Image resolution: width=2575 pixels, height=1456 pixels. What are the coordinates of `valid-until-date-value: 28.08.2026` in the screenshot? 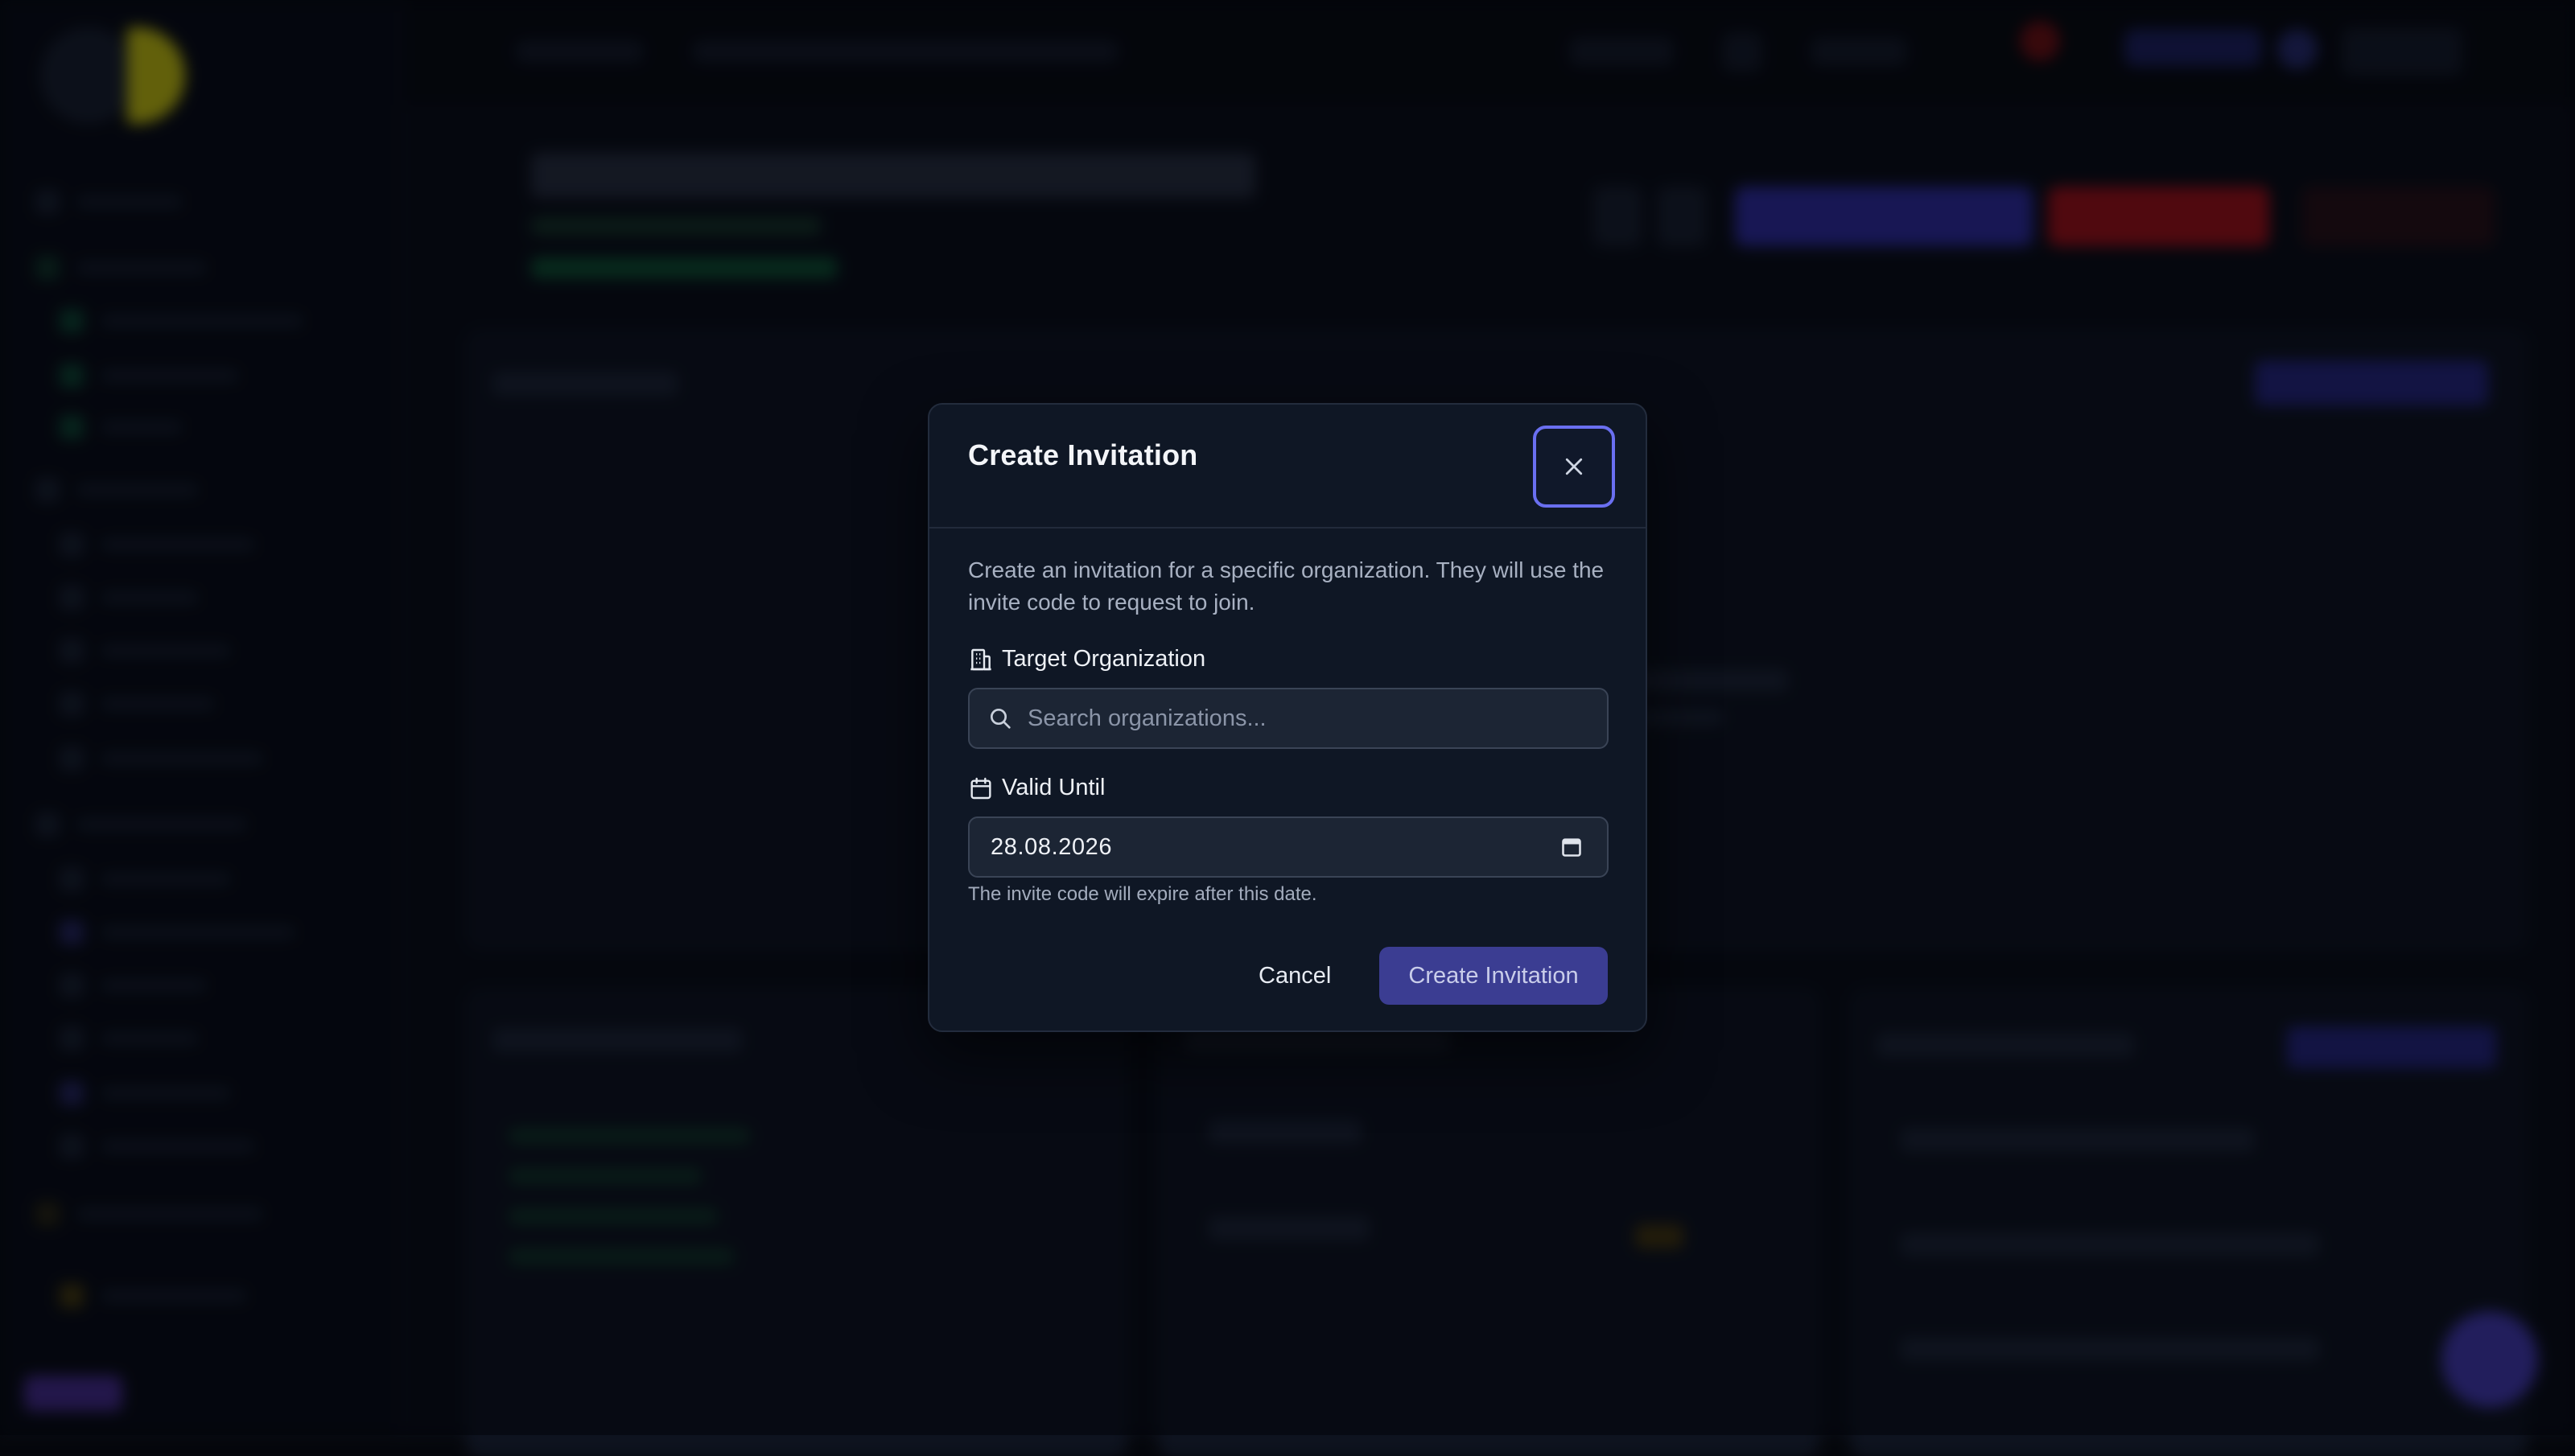 It's located at (1262, 848).